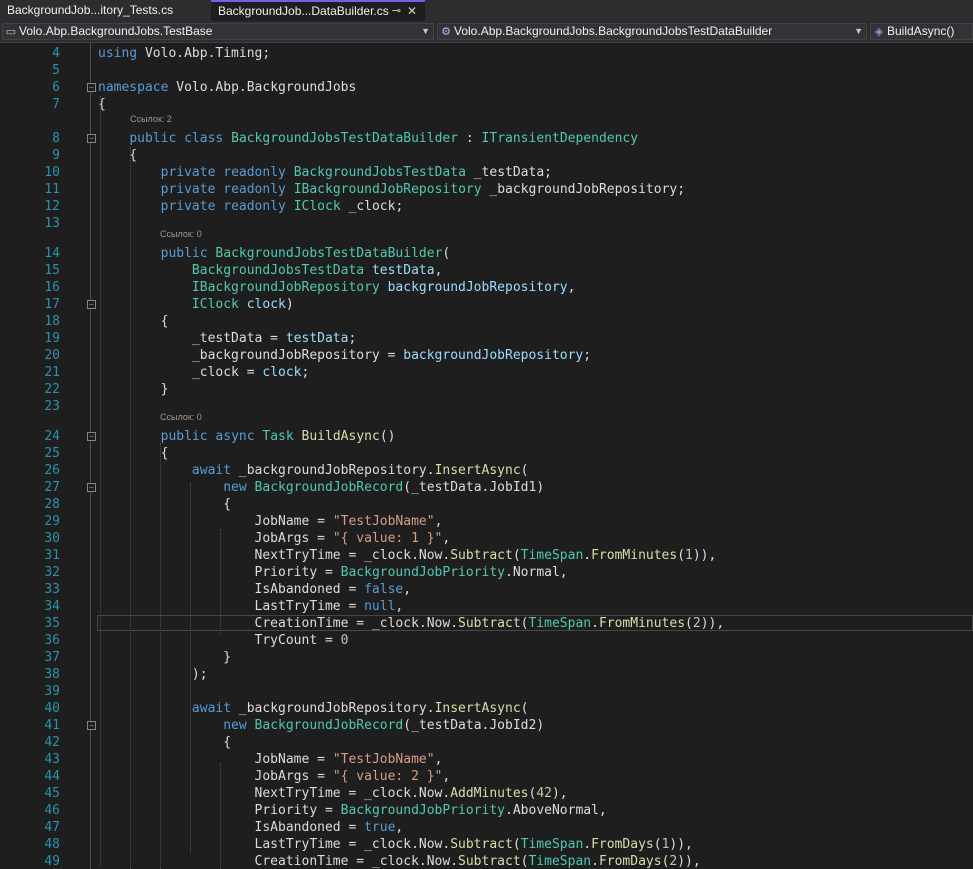 The width and height of the screenshot is (973, 869). What do you see at coordinates (151, 119) in the screenshot?
I see `code-lens-references: Ссылок: 2` at bounding box center [151, 119].